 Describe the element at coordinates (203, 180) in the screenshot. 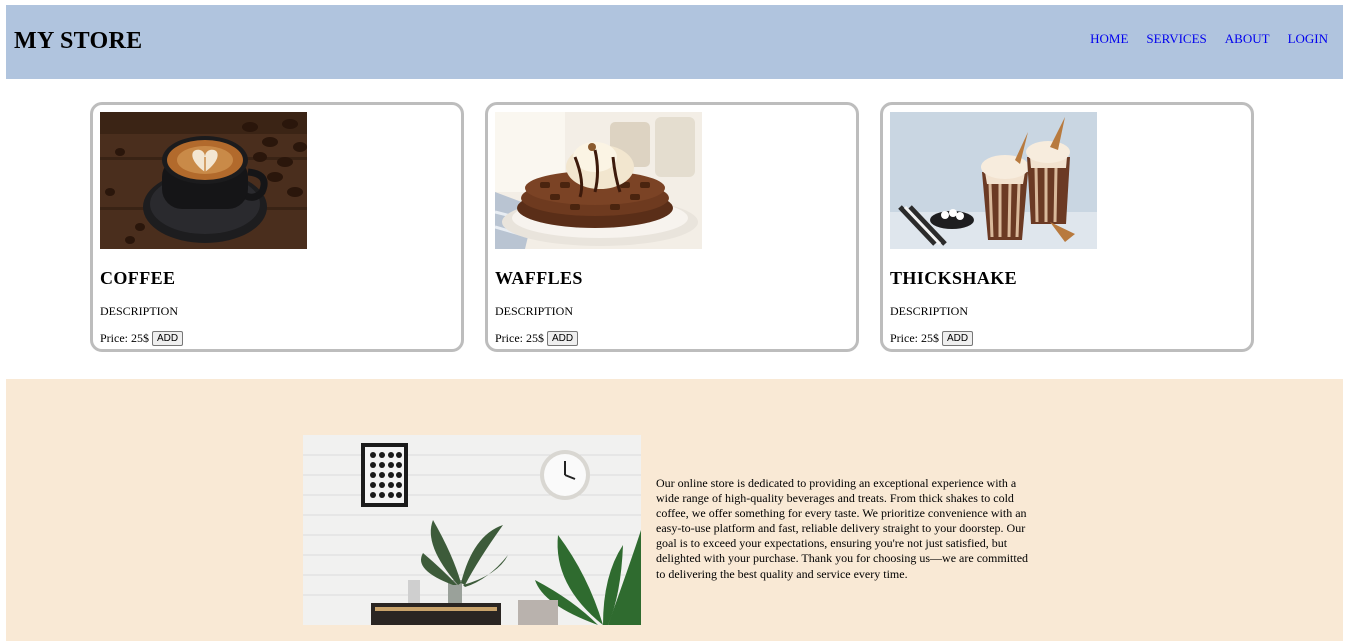

I see `coffee-image` at that location.